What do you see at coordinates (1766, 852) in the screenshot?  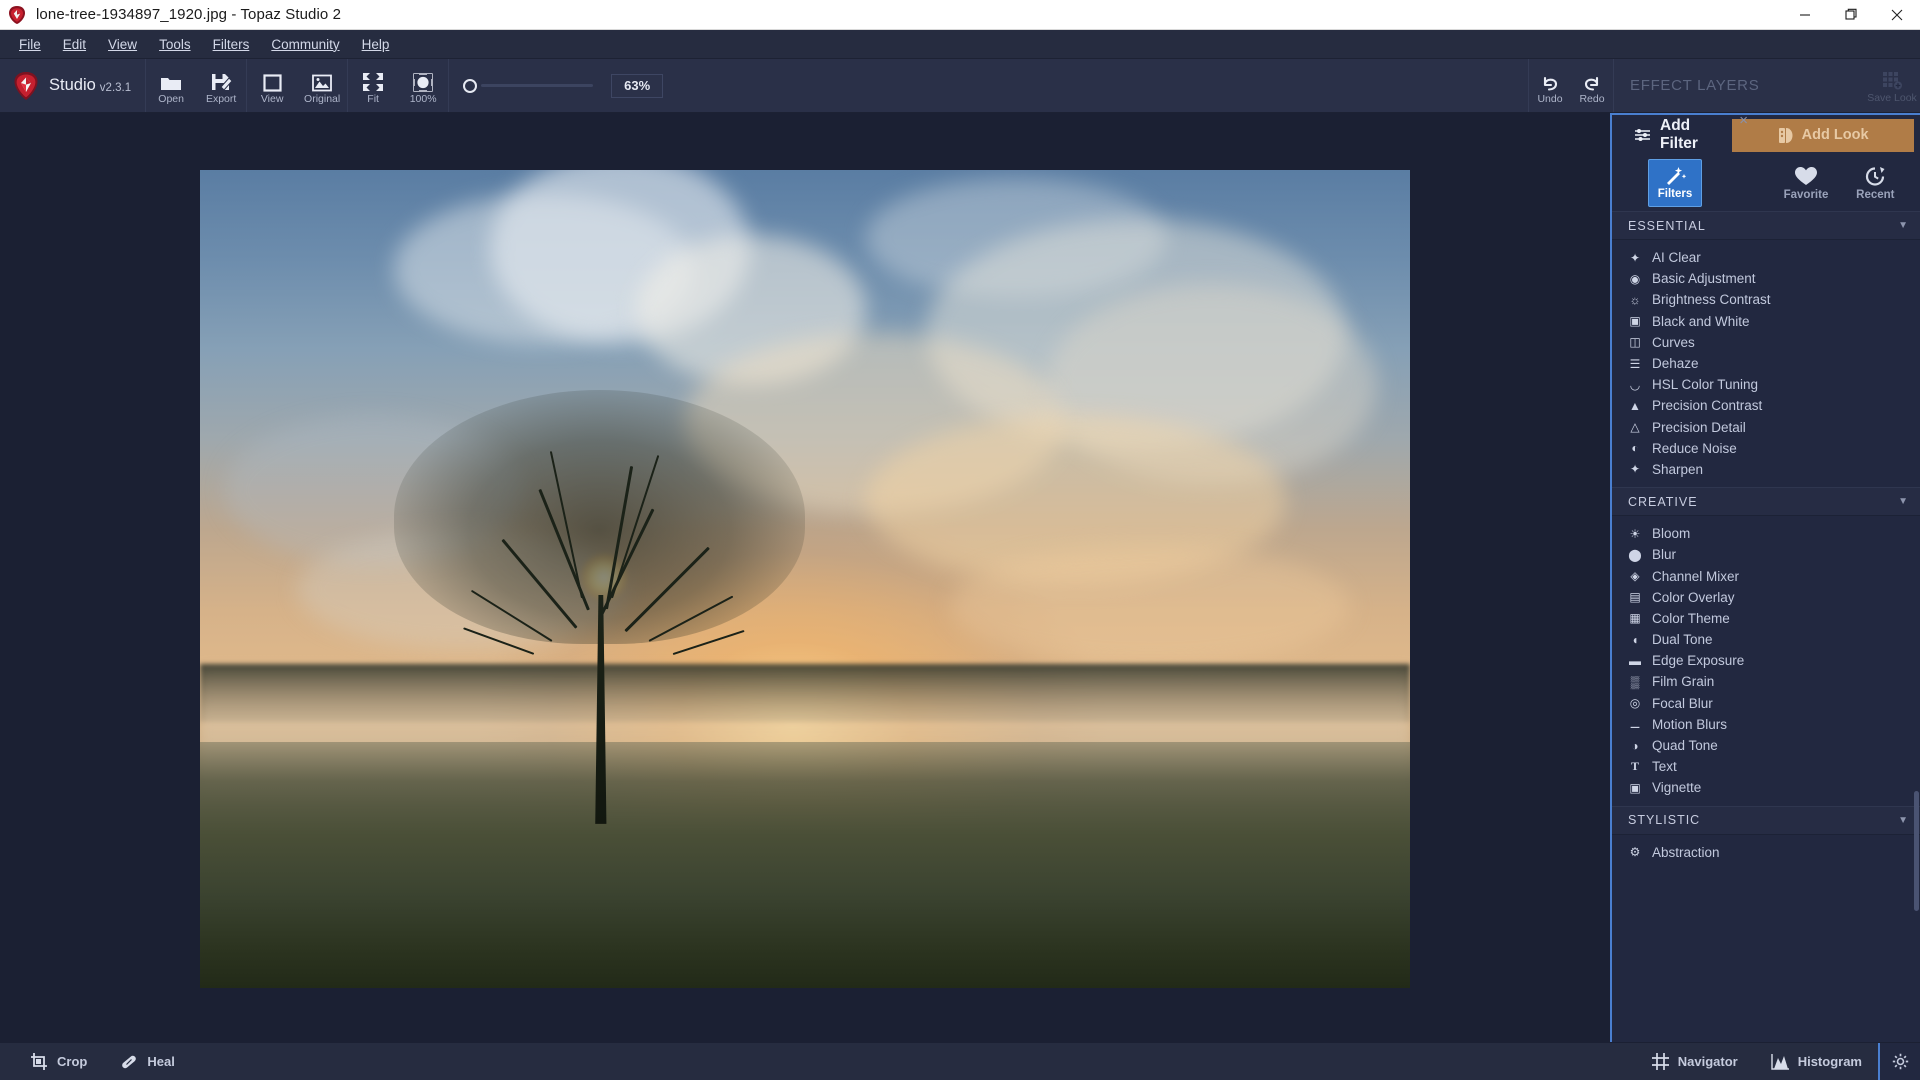 I see `filter-item-abstraction: ⚙ Abstraction` at bounding box center [1766, 852].